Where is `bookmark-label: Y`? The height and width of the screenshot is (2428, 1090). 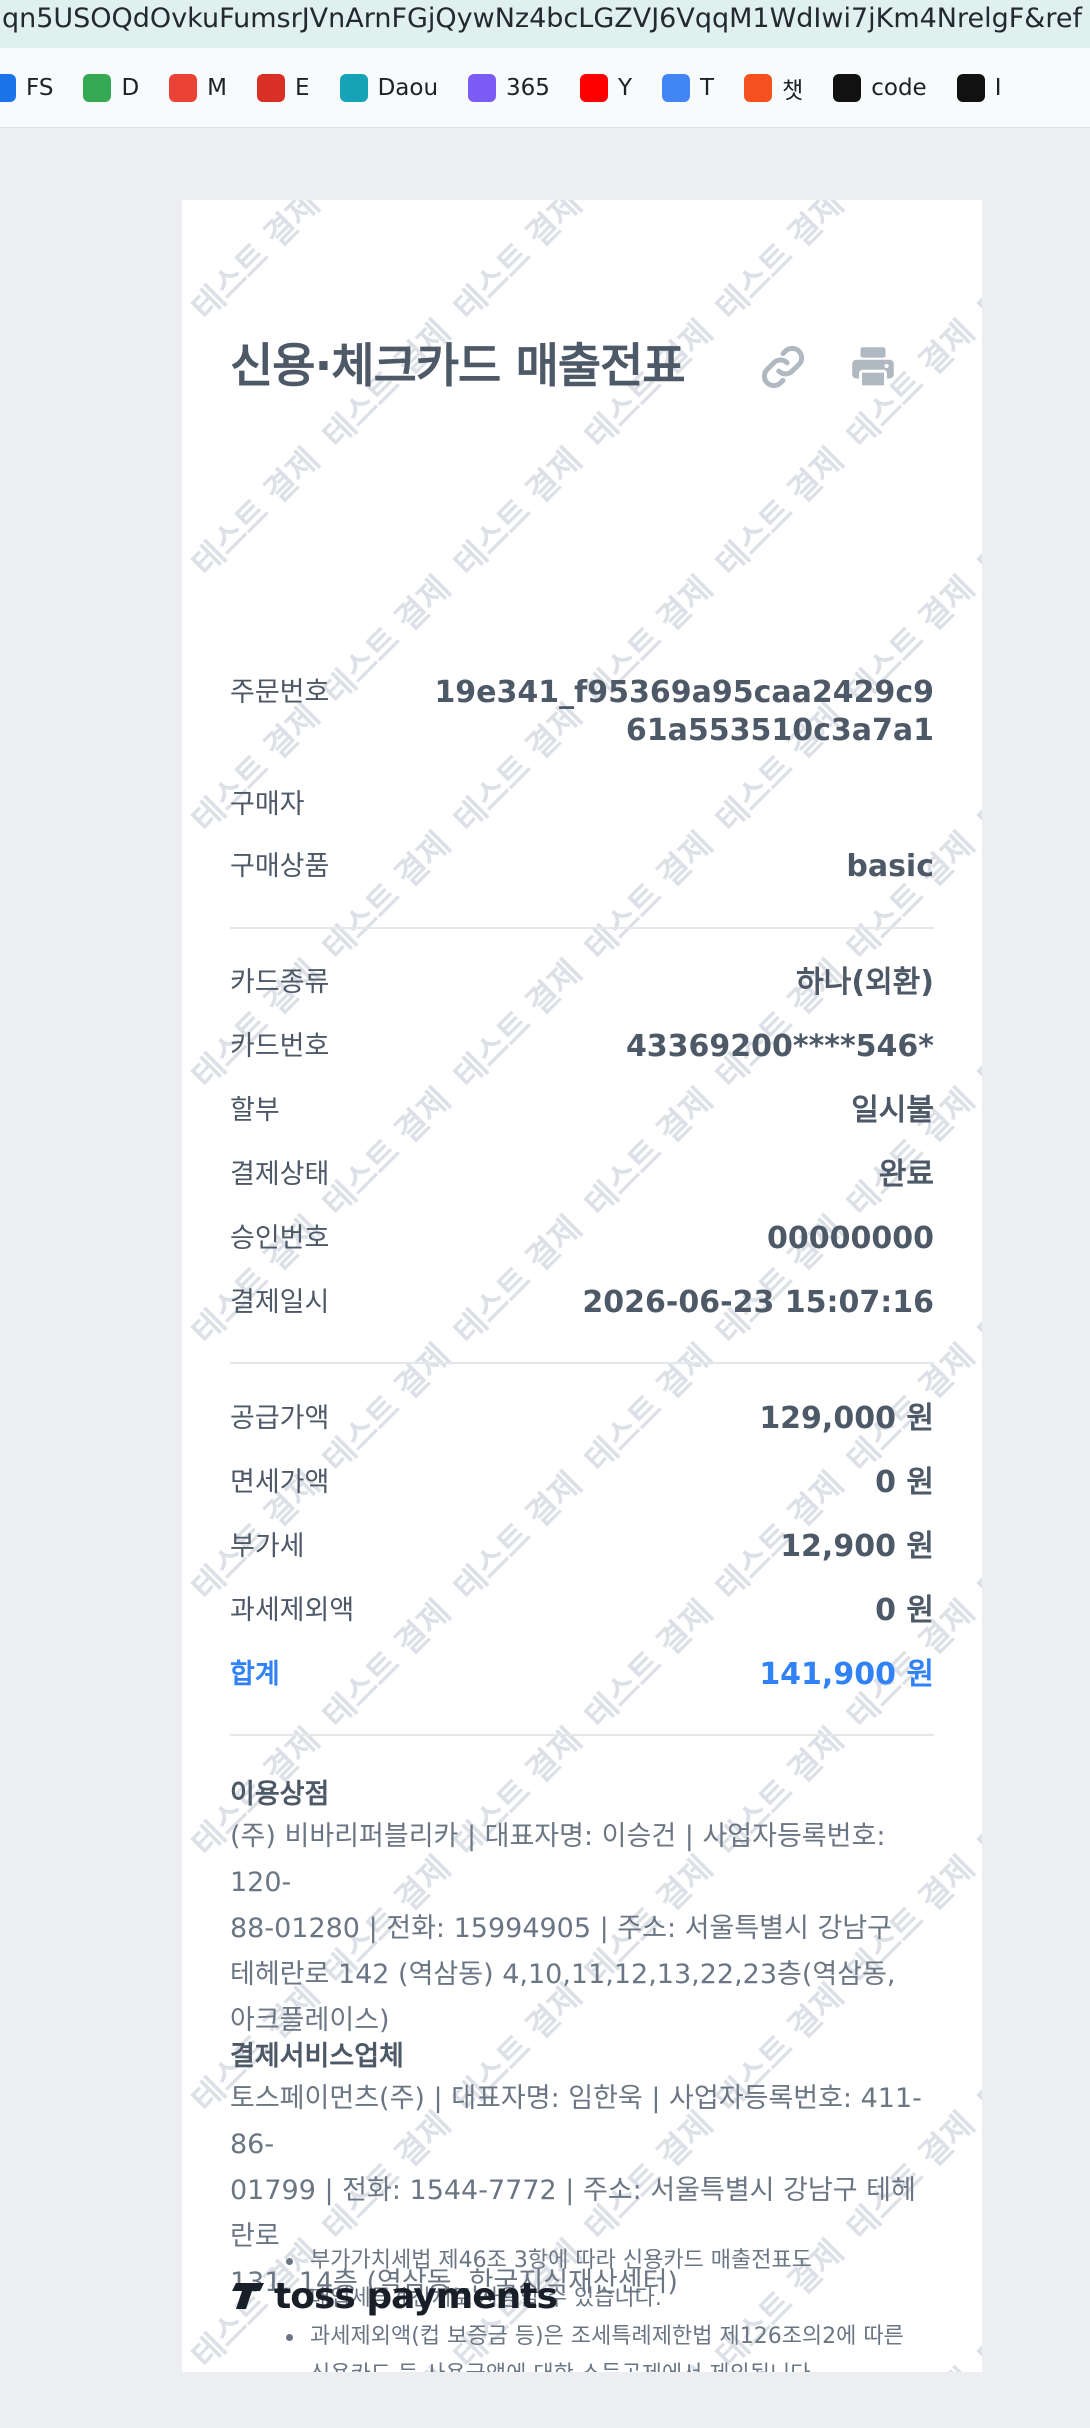 bookmark-label: Y is located at coordinates (624, 87).